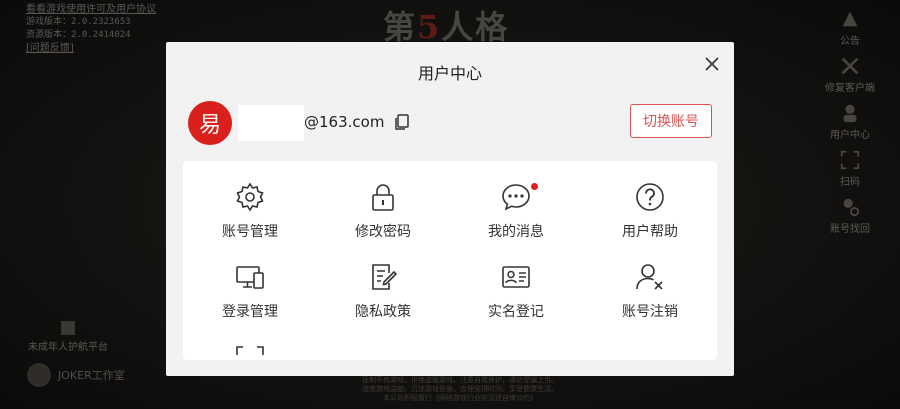  Describe the element at coordinates (344, 122) in the screenshot. I see `account-email: @163.com` at that location.